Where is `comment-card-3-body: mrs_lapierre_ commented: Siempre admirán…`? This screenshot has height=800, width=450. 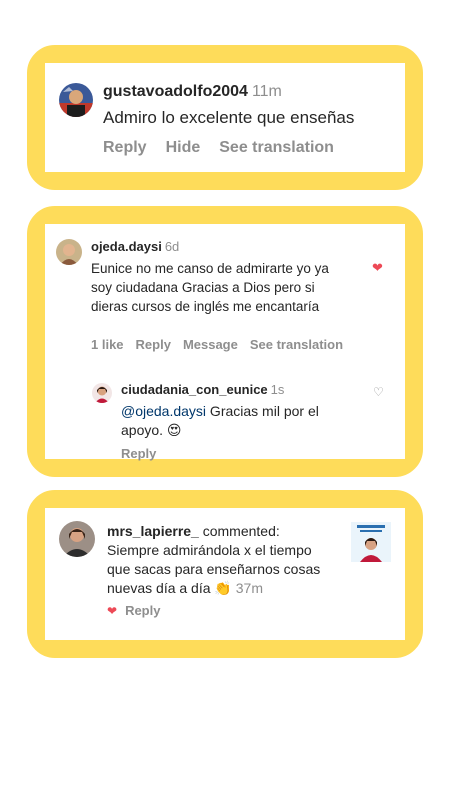
comment-card-3-body: mrs_lapierre_ commented: Siempre admirán… is located at coordinates (225, 574).